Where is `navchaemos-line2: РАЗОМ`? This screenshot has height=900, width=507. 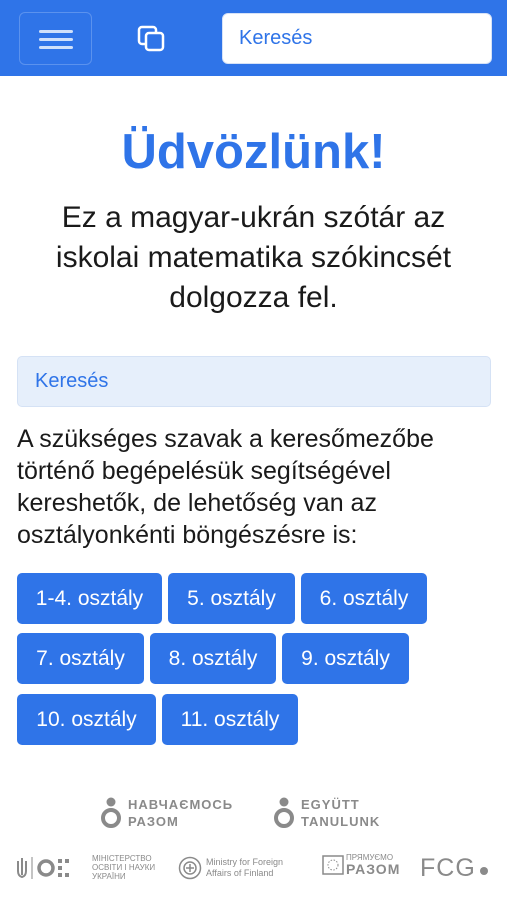 navchaemos-line2: РАЗОМ is located at coordinates (153, 821).